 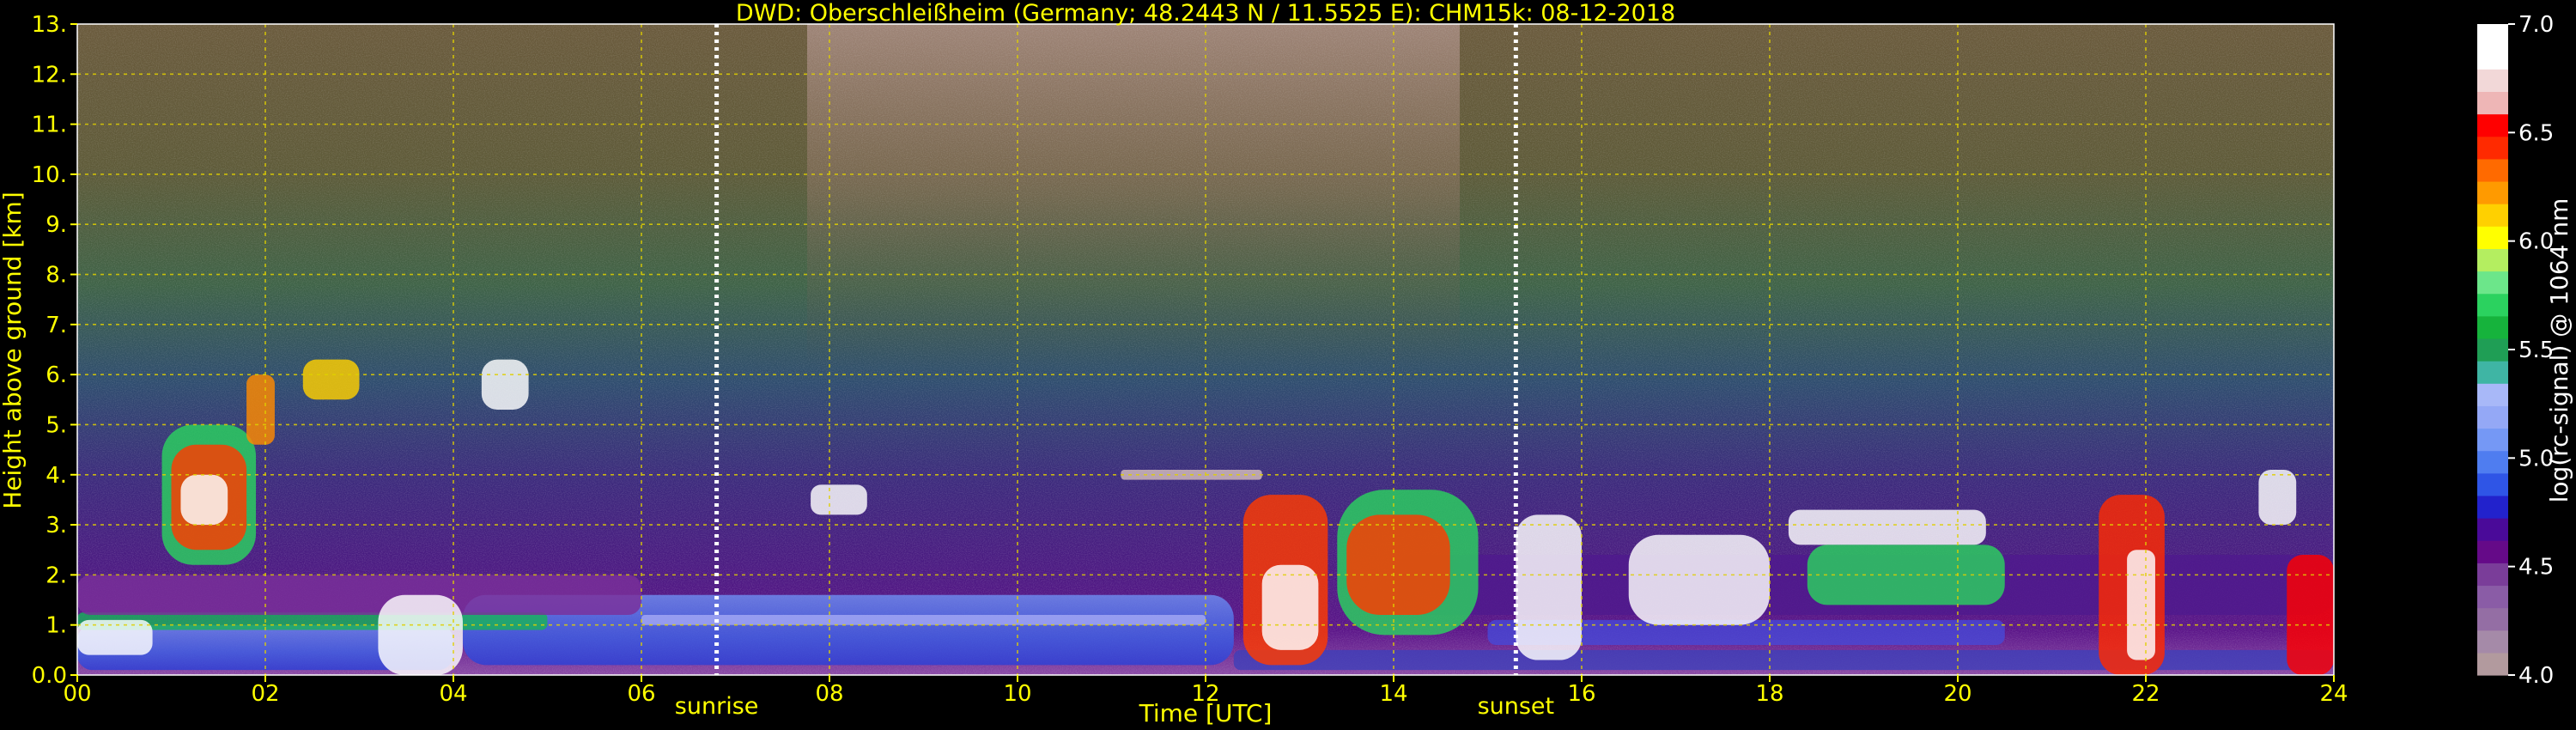 I want to click on x-tick-label: 22, so click(x=2145, y=694).